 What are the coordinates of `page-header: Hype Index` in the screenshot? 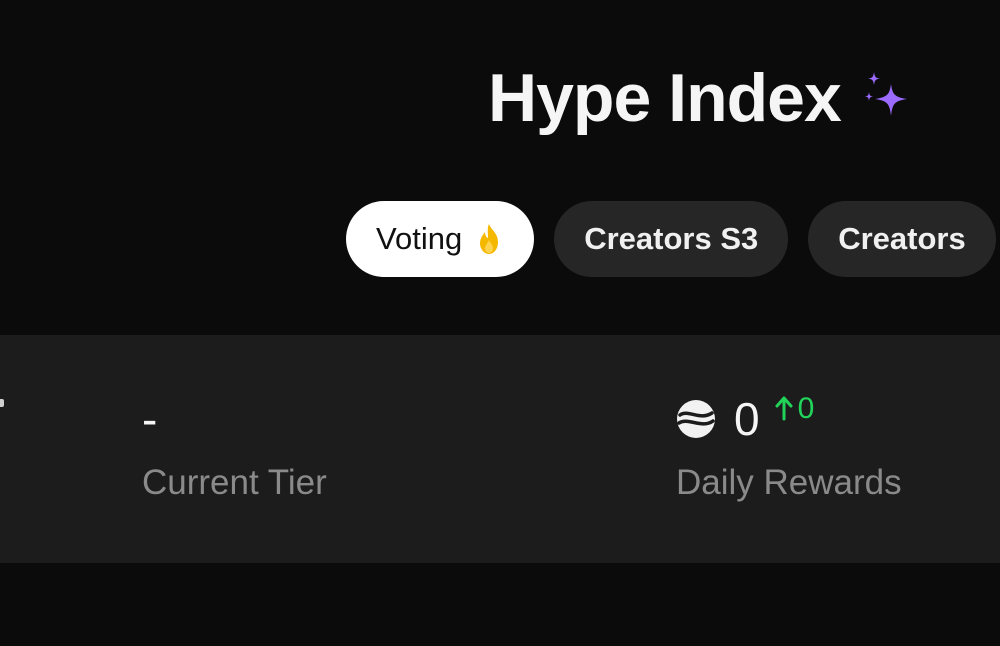 It's located at (700, 98).